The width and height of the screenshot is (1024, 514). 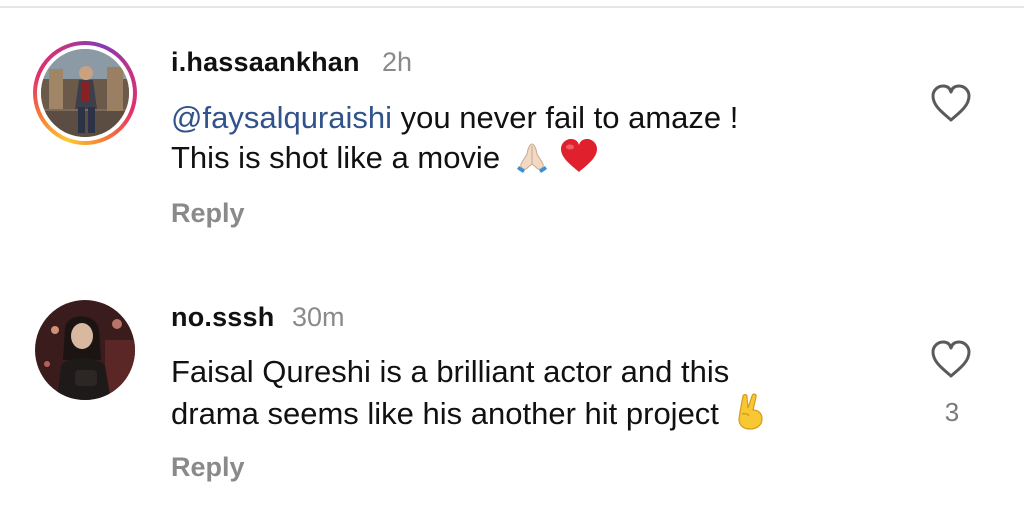 What do you see at coordinates (565, 117) in the screenshot?
I see `comment-text-line1: you never fail to amaze !` at bounding box center [565, 117].